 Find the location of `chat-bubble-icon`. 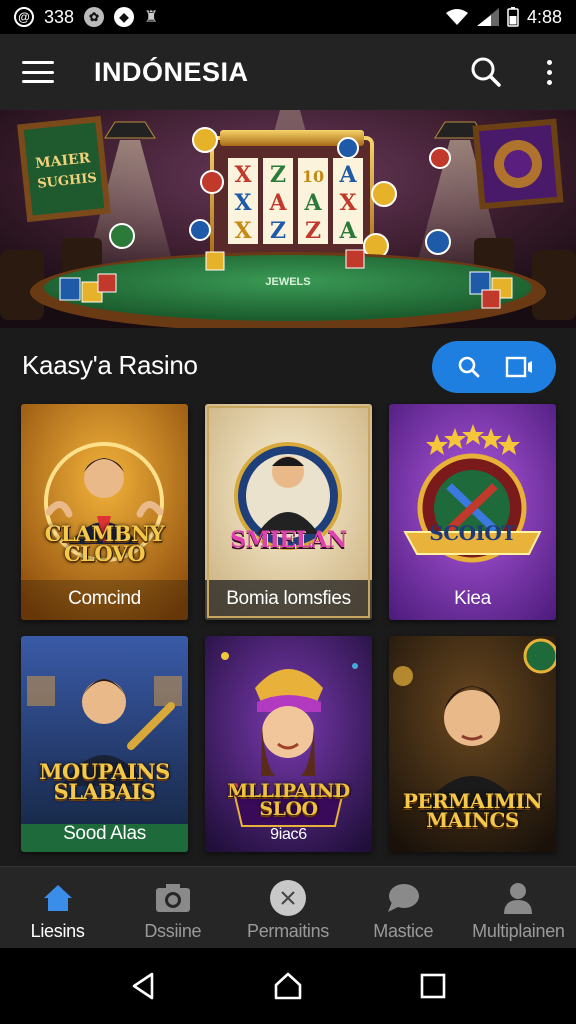

chat-bubble-icon is located at coordinates (404, 898).